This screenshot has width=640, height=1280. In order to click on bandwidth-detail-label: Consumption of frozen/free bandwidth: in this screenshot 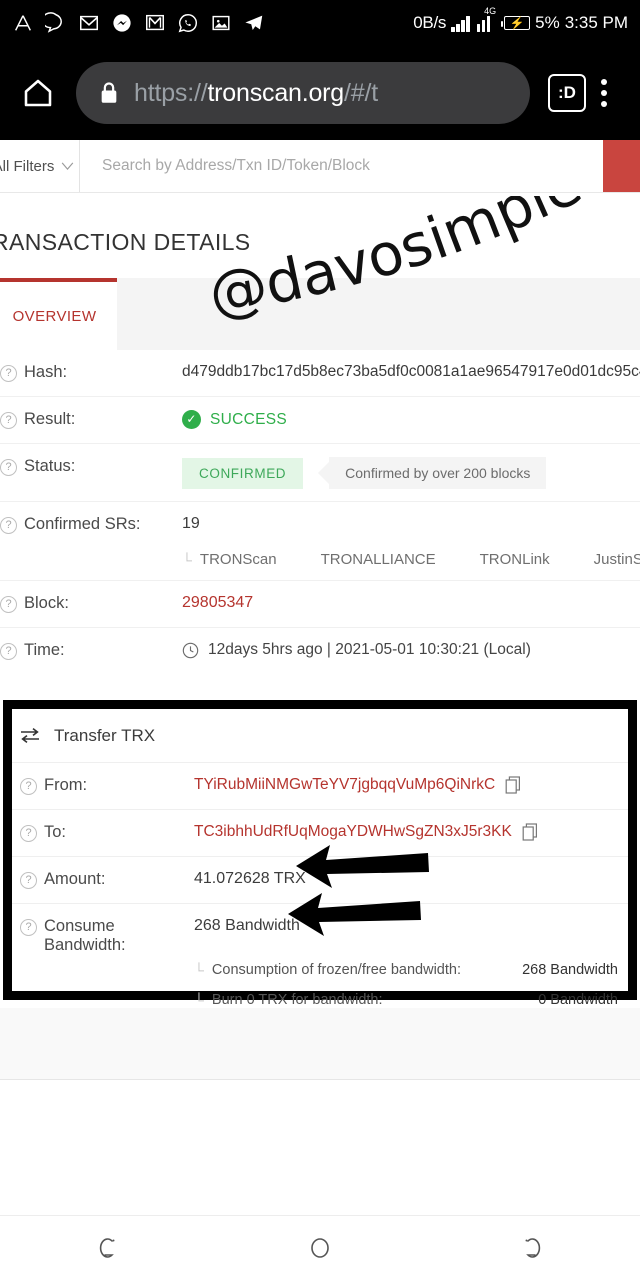, I will do `click(336, 970)`.